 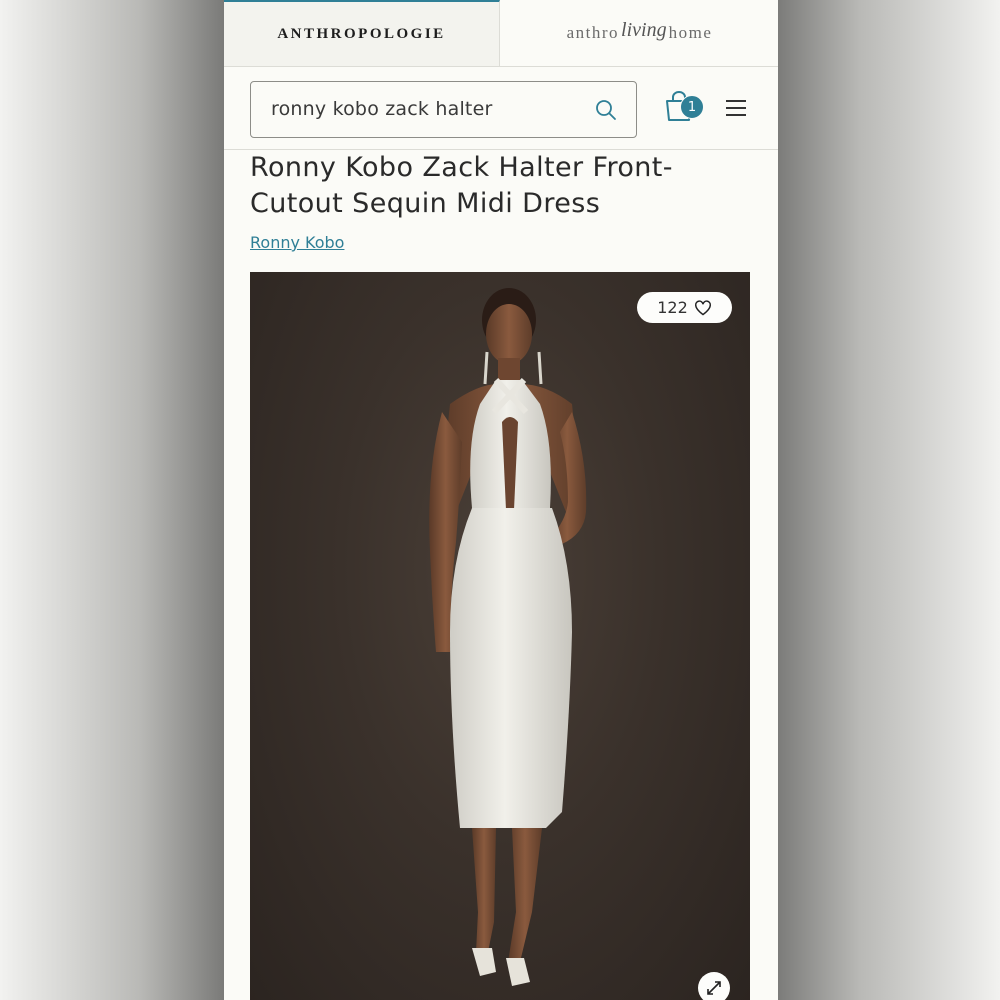 I want to click on brand-tabs: ANTHROPOLOGIE anthro living home, so click(x=501, y=33).